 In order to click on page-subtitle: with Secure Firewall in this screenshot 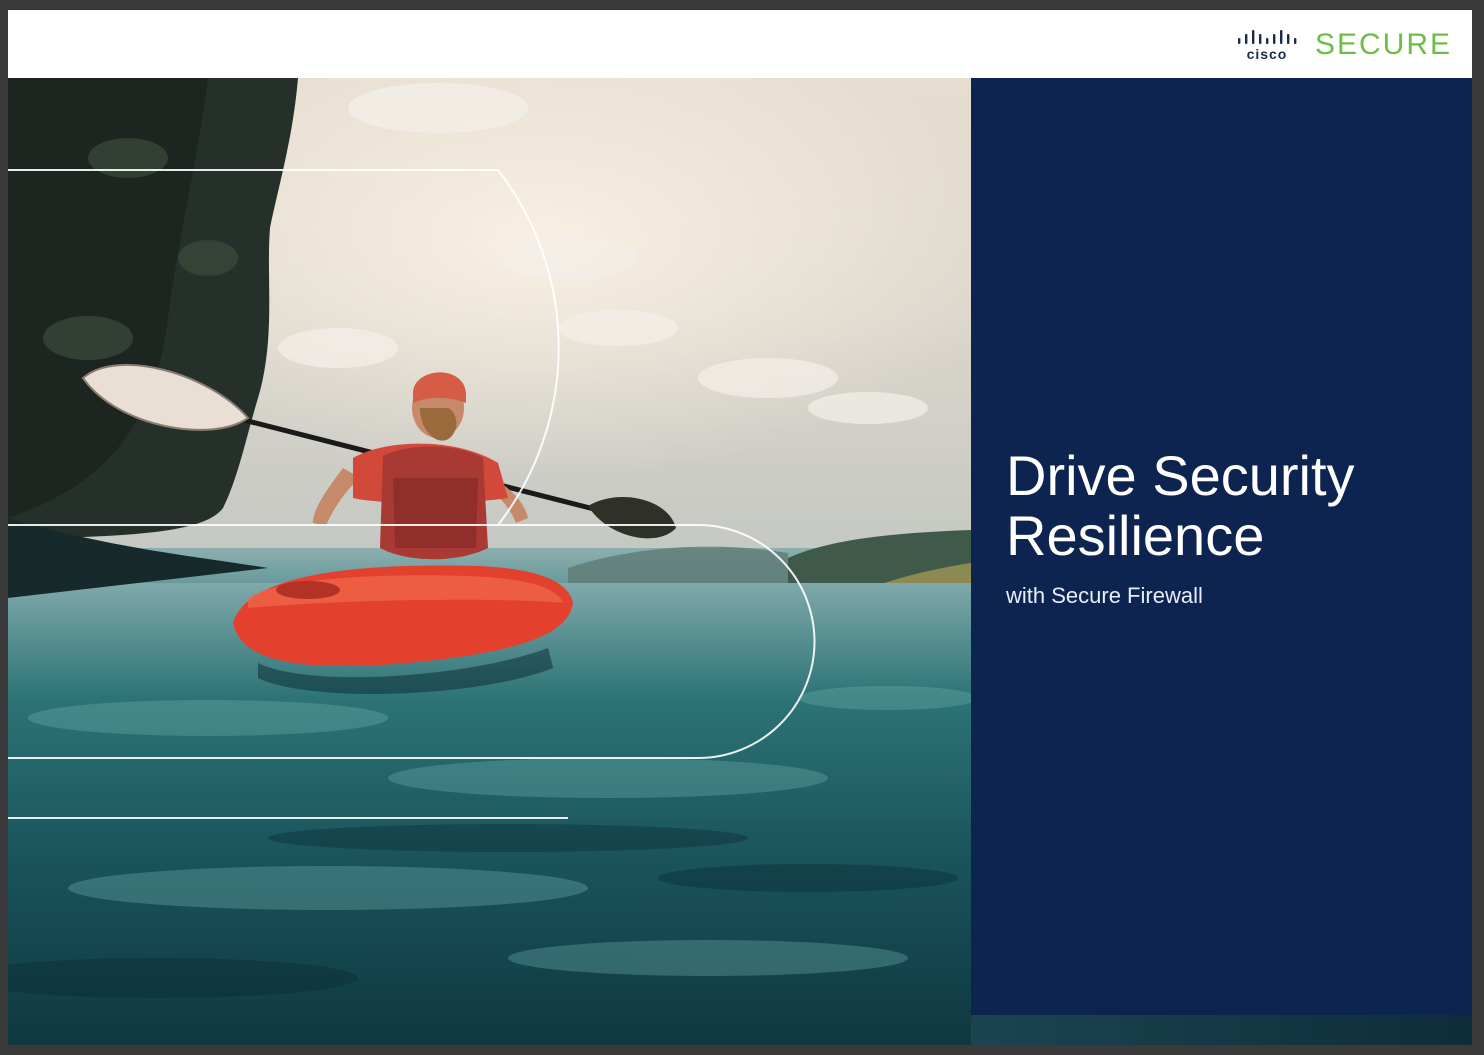, I will do `click(1104, 595)`.